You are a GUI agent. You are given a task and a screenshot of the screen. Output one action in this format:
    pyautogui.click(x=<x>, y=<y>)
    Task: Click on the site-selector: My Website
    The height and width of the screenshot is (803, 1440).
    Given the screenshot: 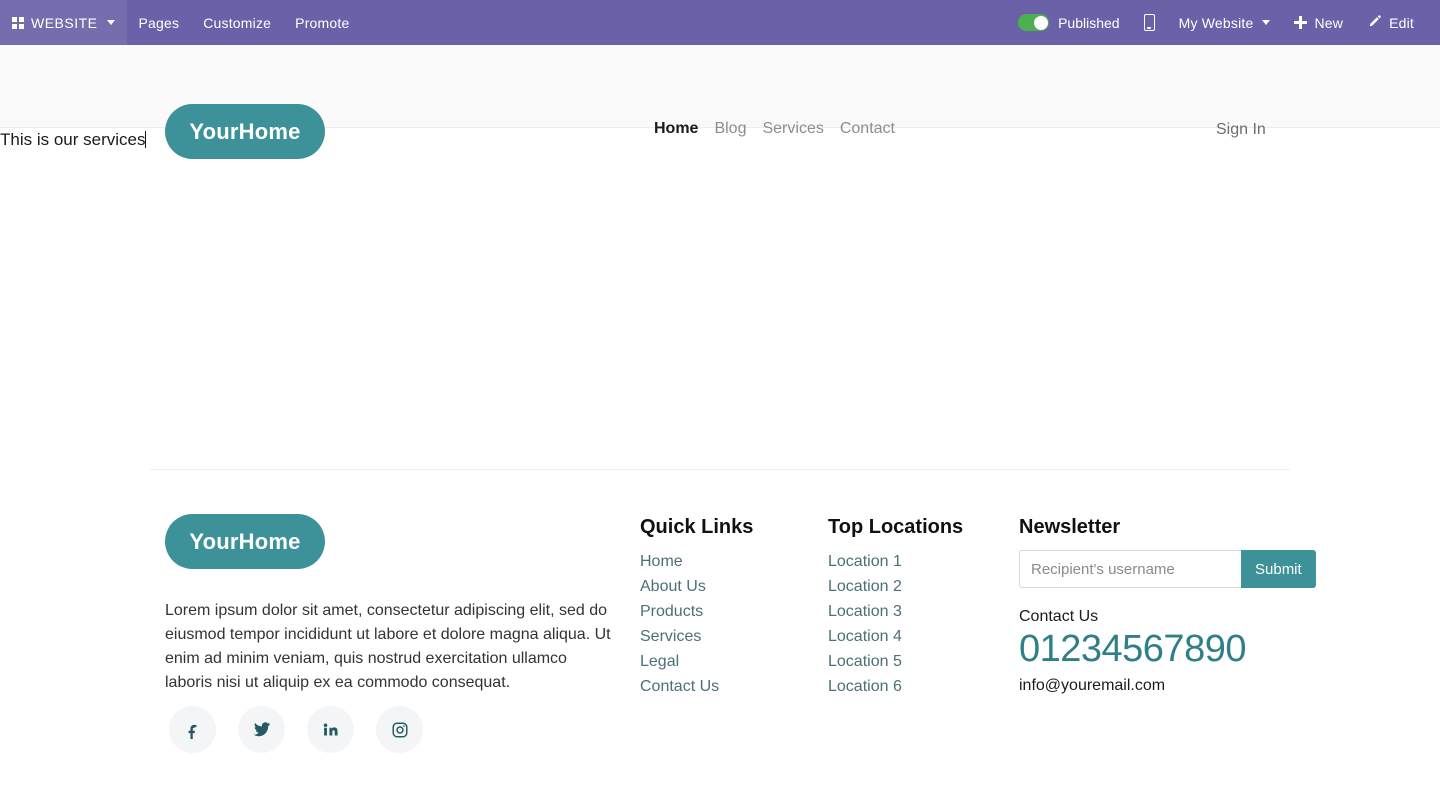 What is the action you would take?
    pyautogui.click(x=1225, y=22)
    